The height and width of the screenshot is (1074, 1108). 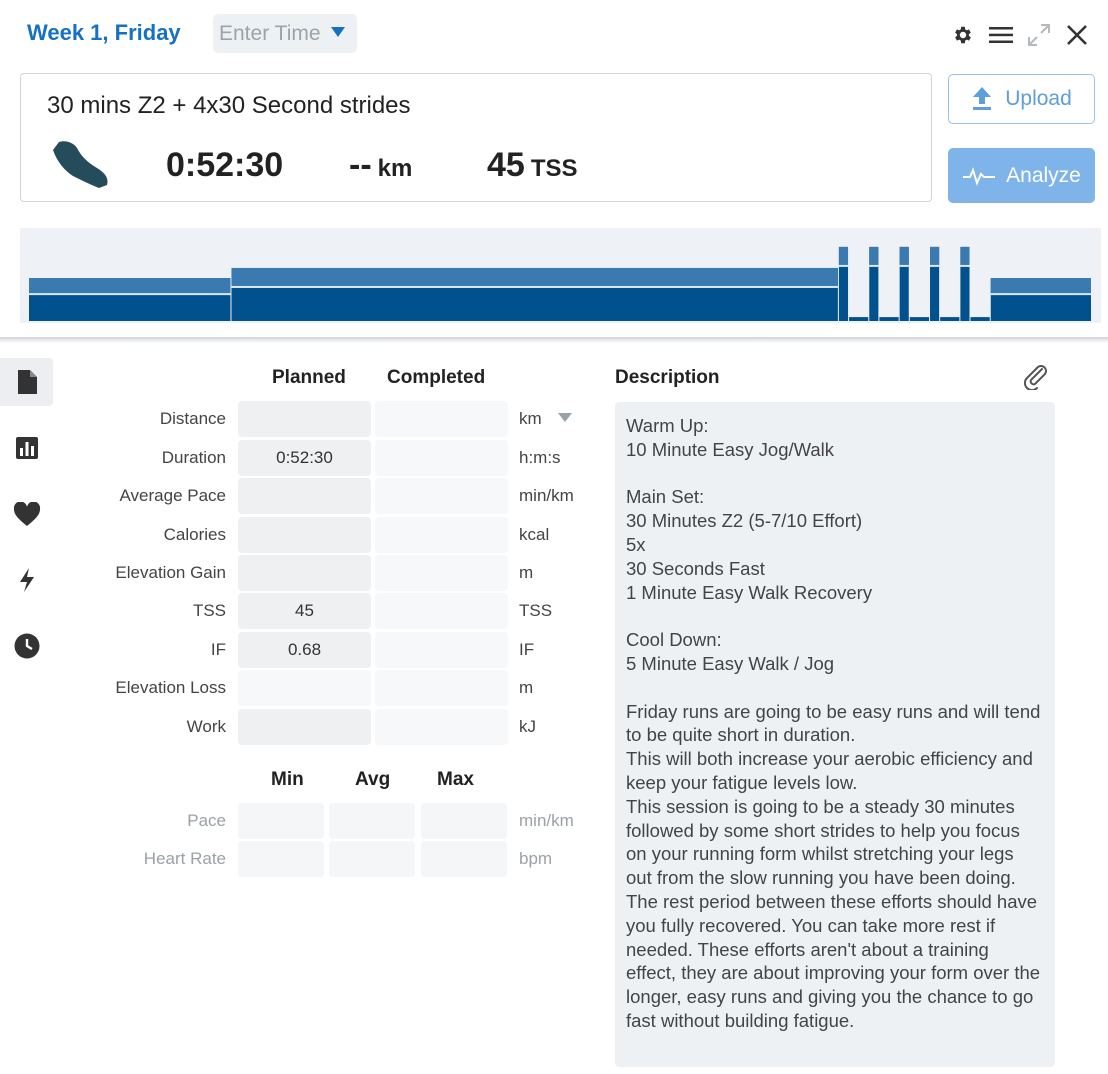 I want to click on gear-icon, so click(x=963, y=35).